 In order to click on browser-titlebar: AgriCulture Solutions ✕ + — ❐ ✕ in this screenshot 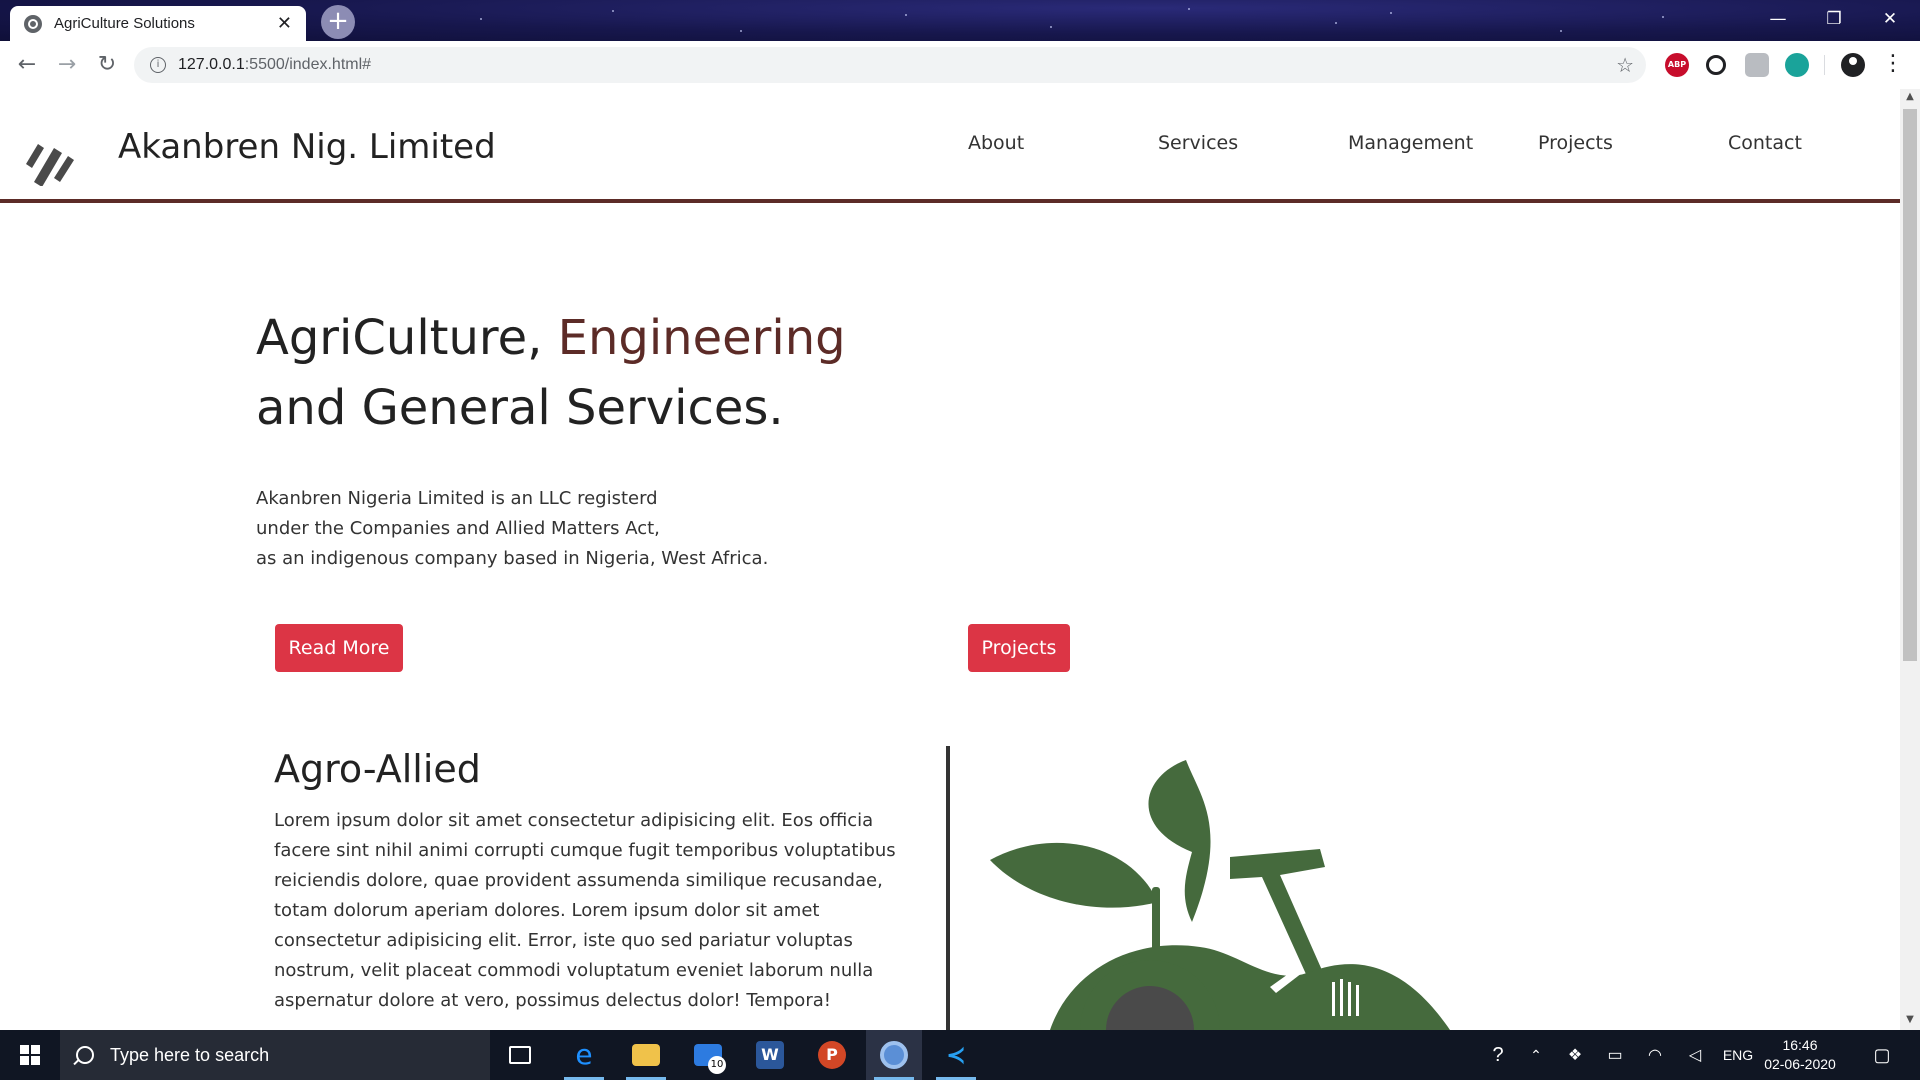, I will do `click(960, 20)`.